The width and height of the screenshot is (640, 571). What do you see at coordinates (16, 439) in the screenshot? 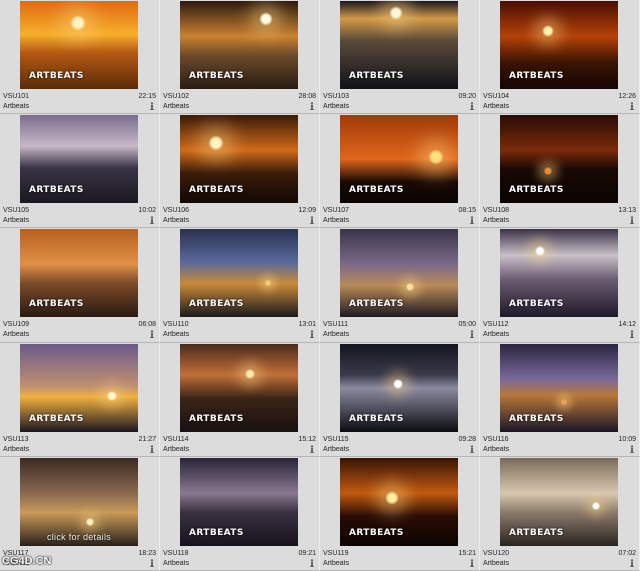
I see `clip-code: VSU113` at bounding box center [16, 439].